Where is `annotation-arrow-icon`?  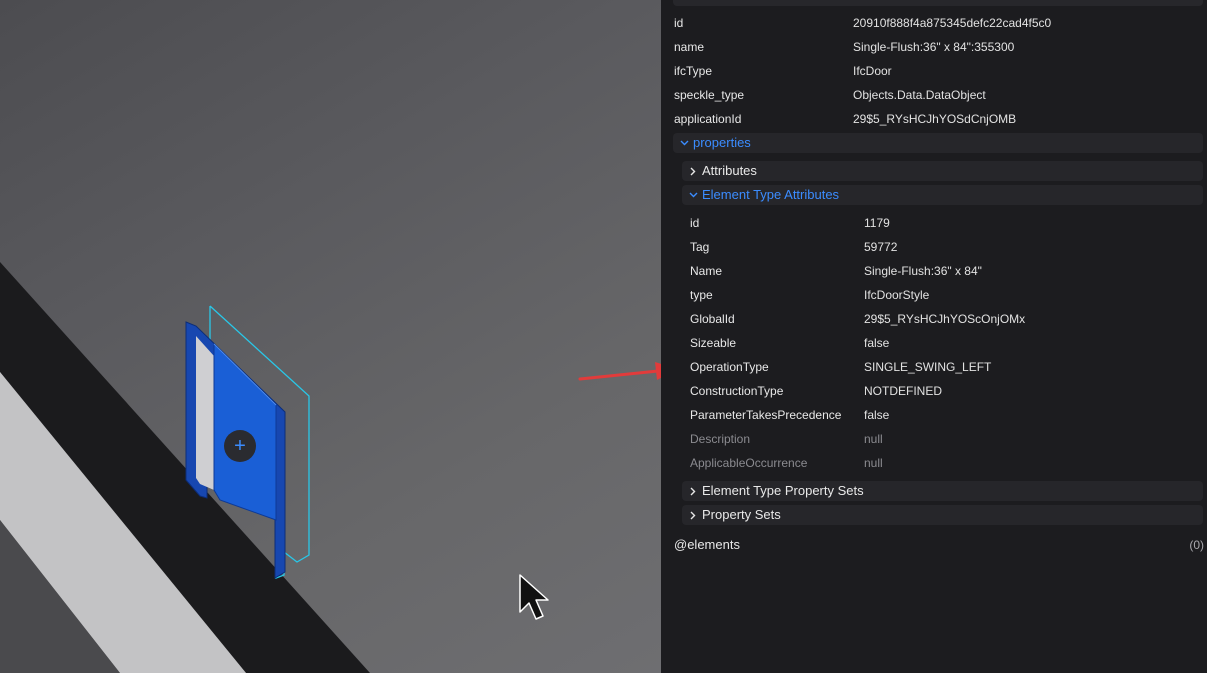
annotation-arrow-icon is located at coordinates (619, 371).